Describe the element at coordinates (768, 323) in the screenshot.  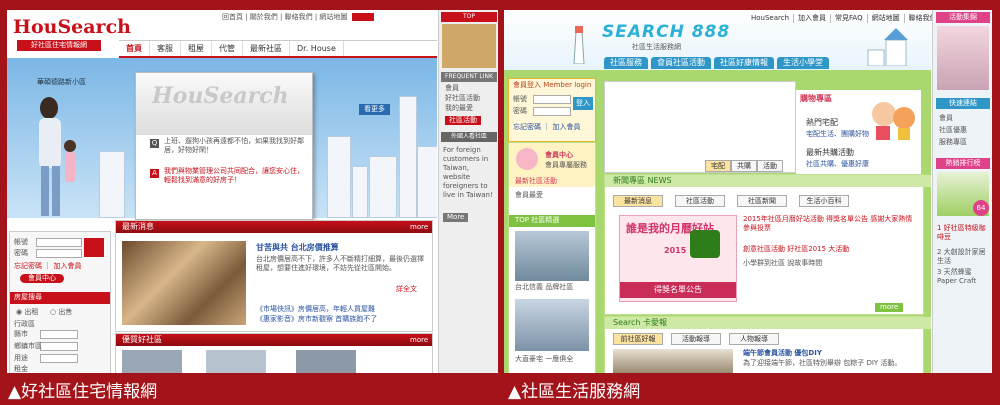
I see `search-report-title: Search 卡愛報` at that location.